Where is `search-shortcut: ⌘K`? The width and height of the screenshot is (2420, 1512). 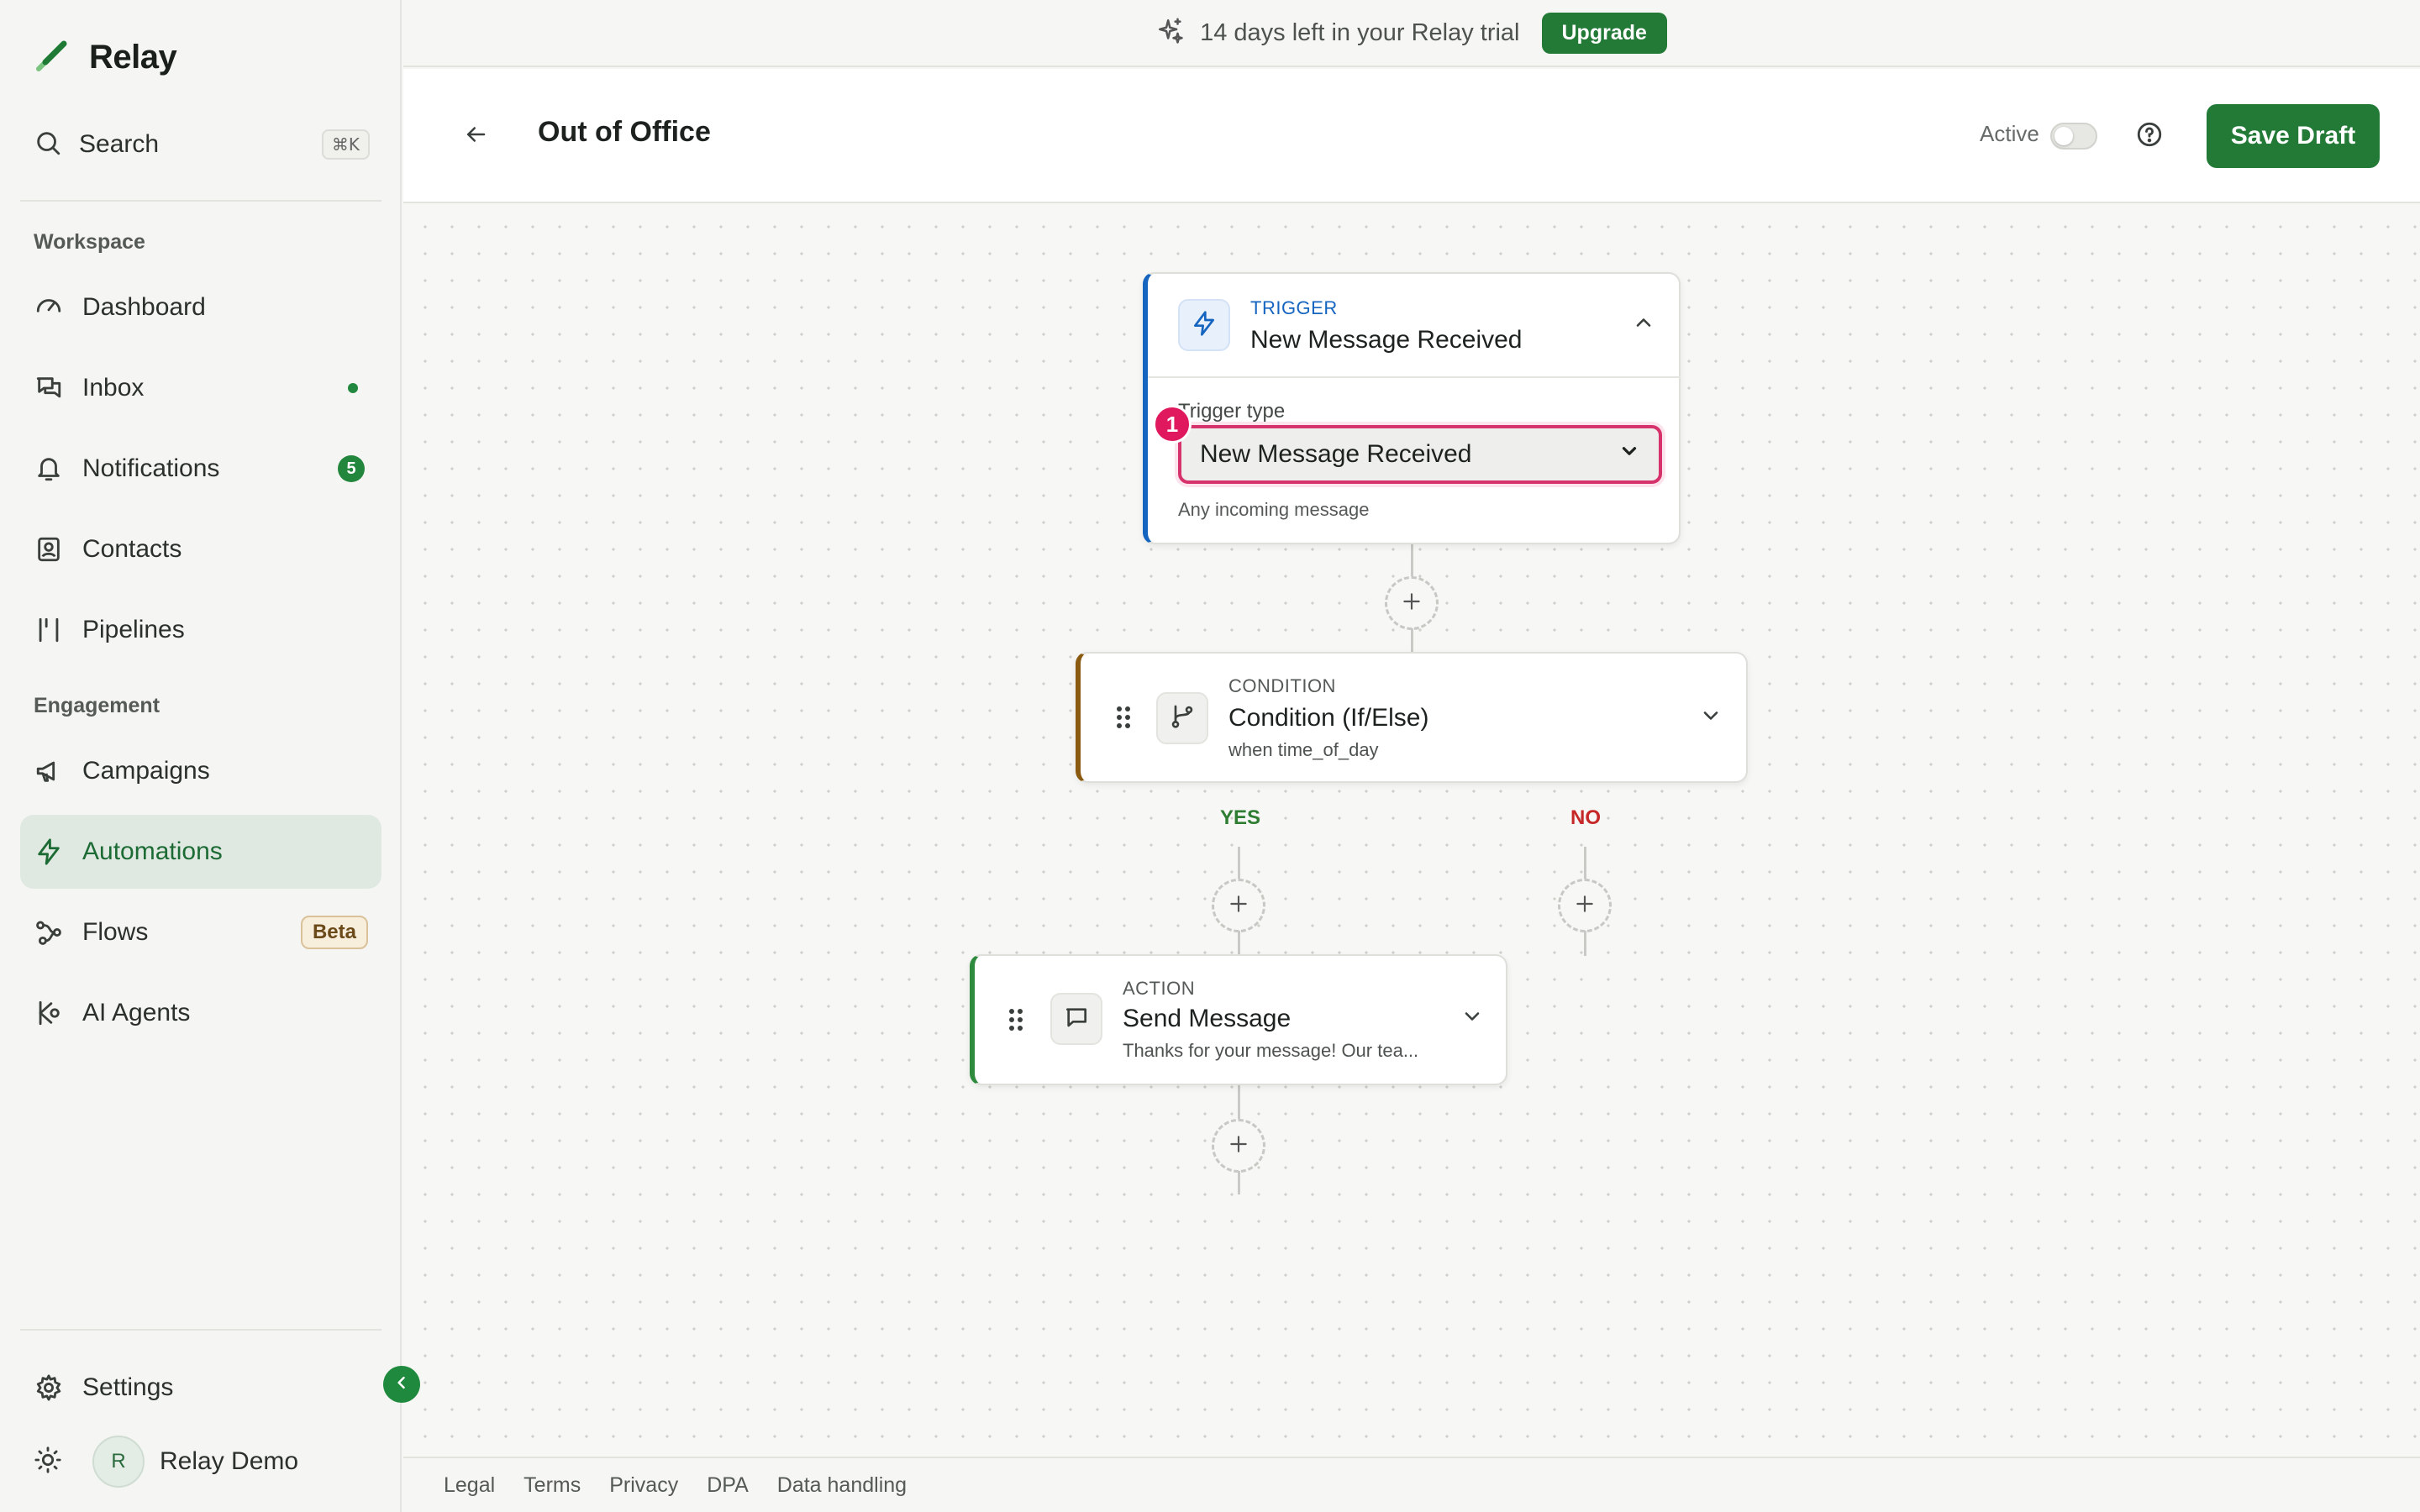
search-shortcut: ⌘K is located at coordinates (345, 144).